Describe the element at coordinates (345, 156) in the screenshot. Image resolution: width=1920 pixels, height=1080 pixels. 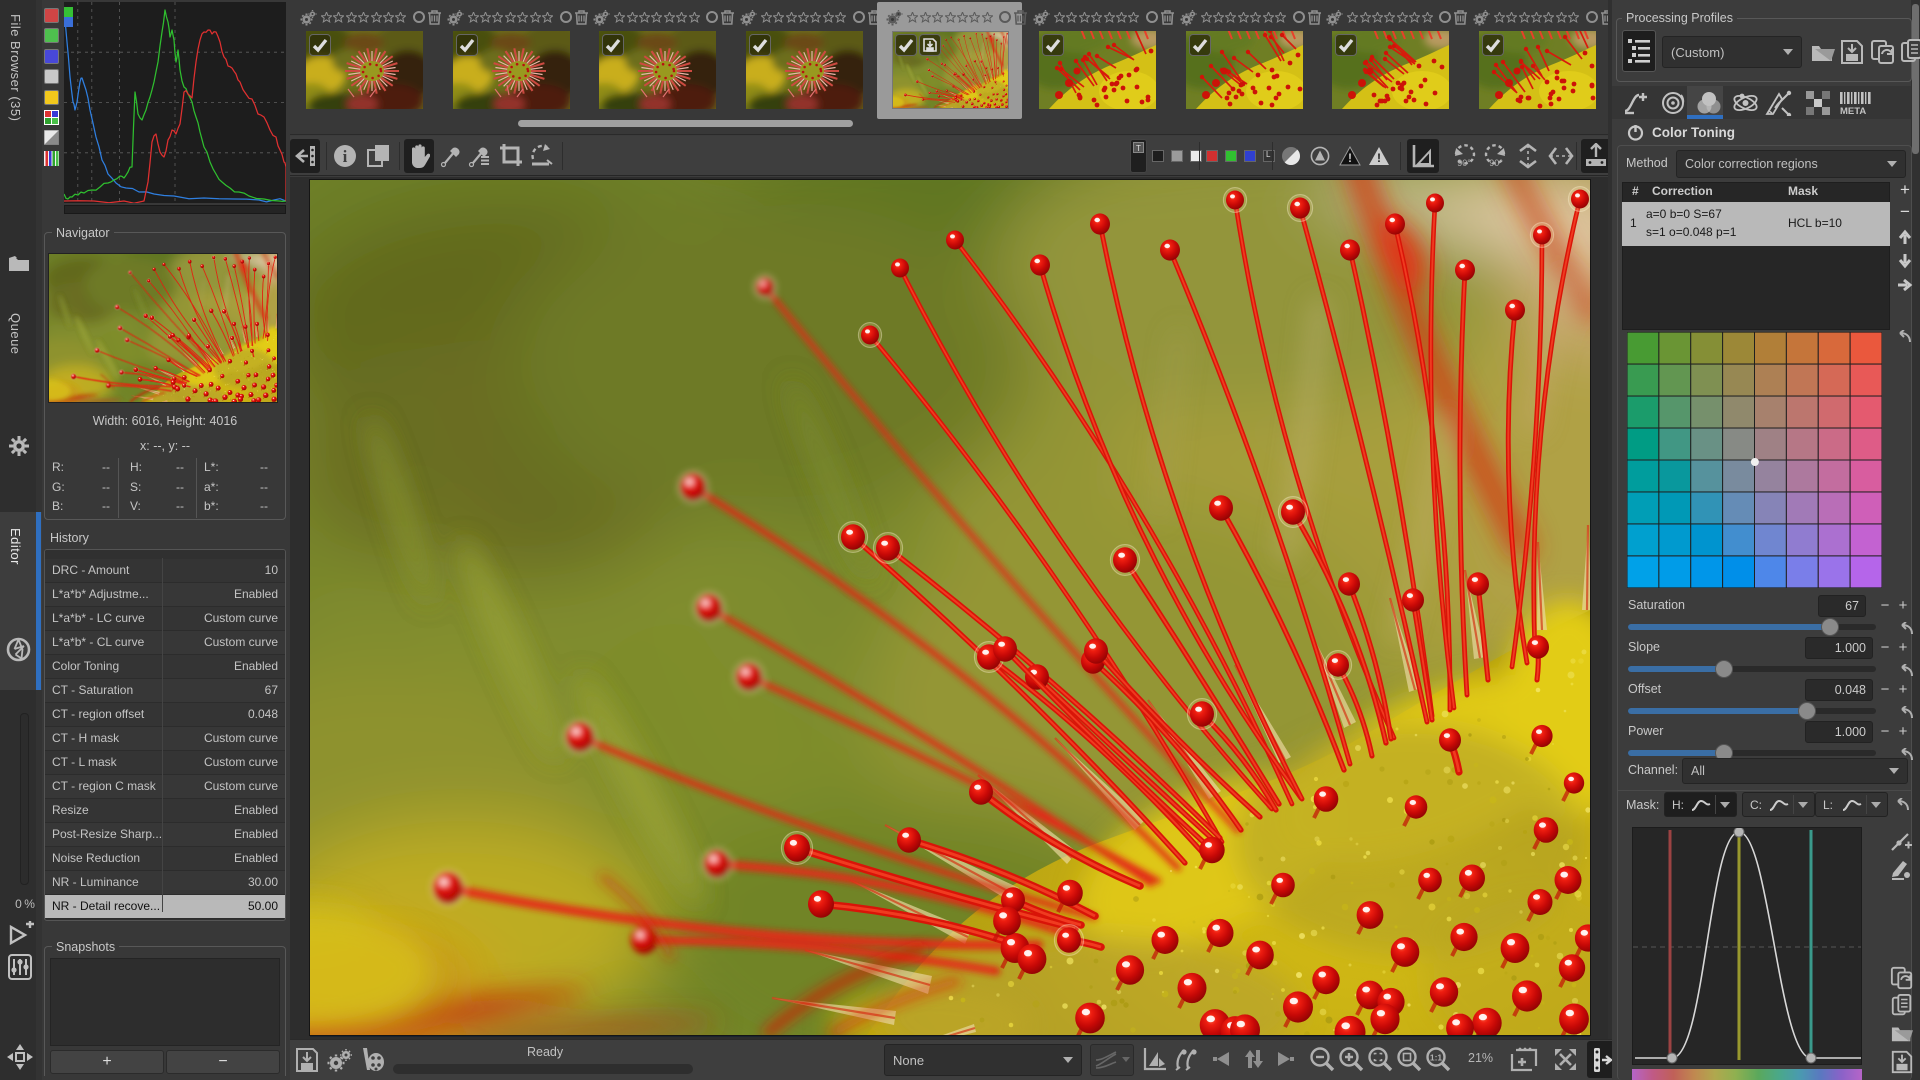
I see `svg-text: i` at that location.